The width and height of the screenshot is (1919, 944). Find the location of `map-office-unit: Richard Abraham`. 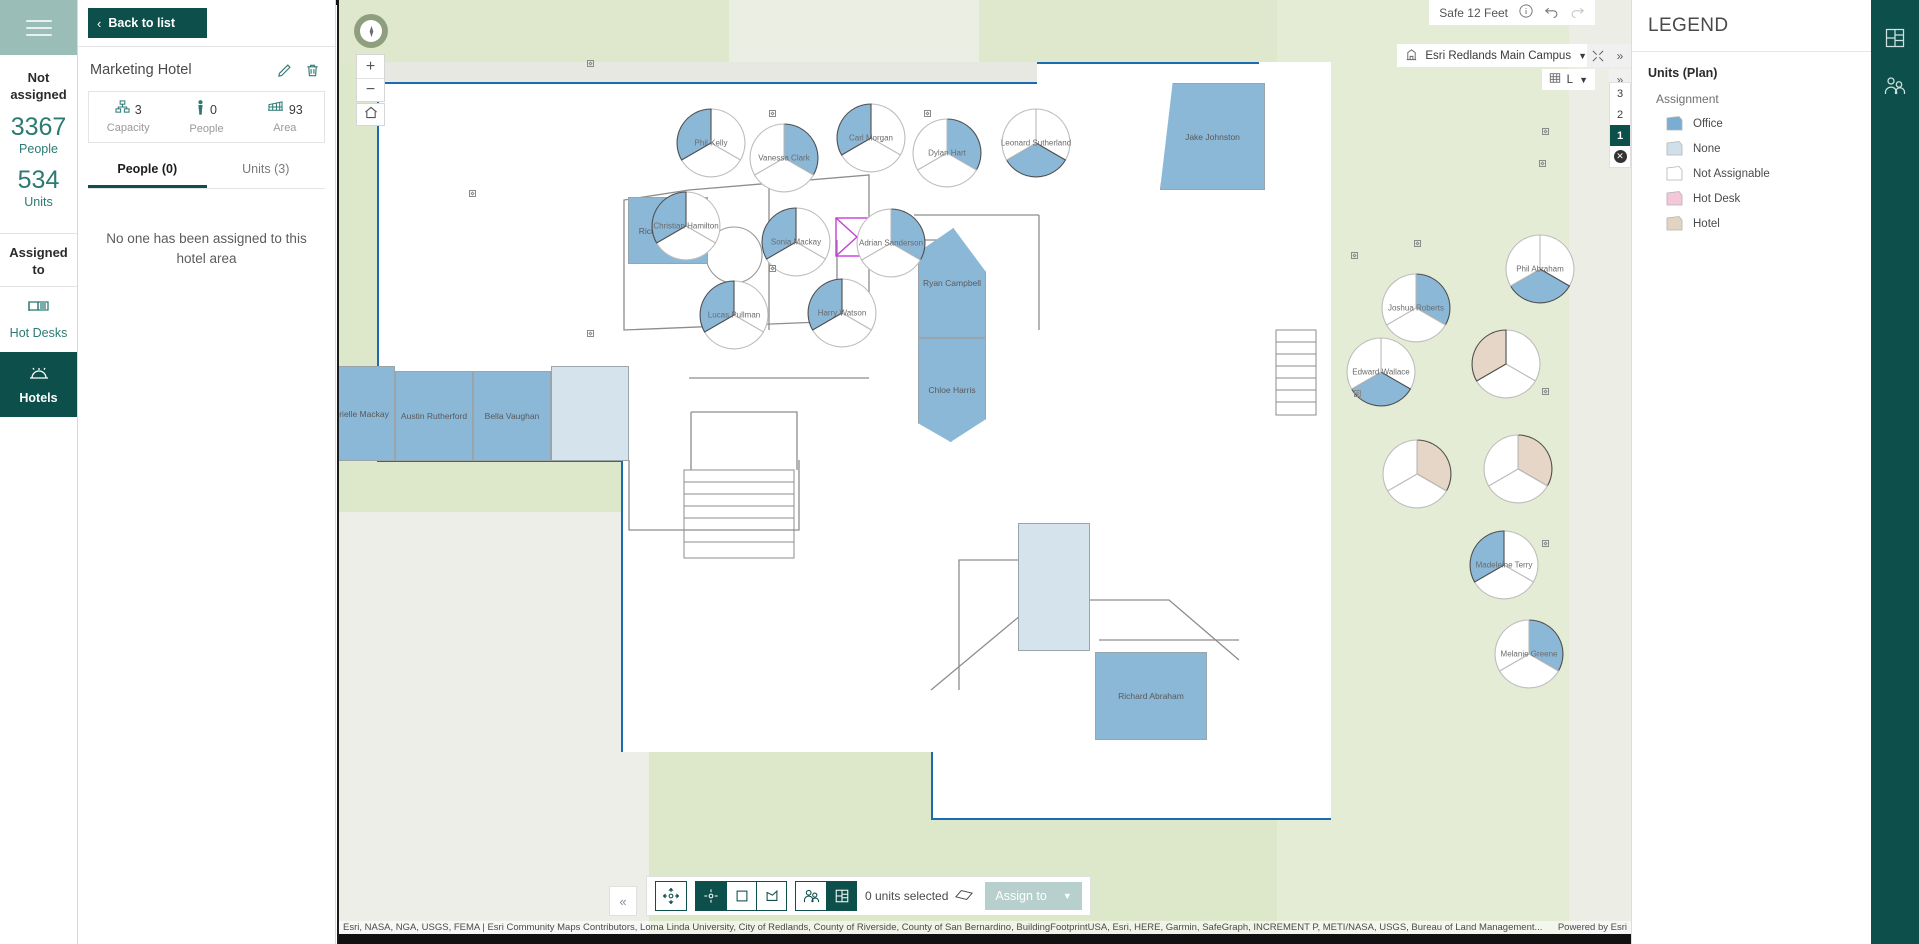

map-office-unit: Richard Abraham is located at coordinates (1151, 696).